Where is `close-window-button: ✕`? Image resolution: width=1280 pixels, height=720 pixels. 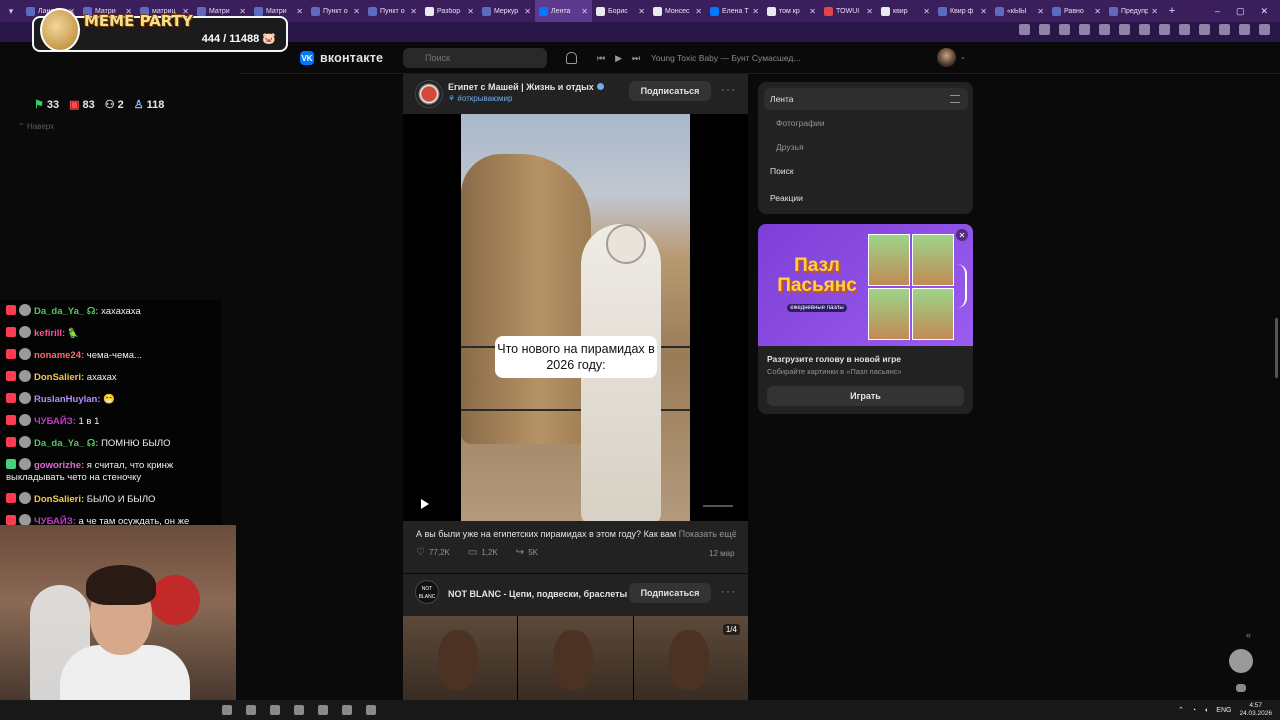 close-window-button: ✕ is located at coordinates (1264, 11).